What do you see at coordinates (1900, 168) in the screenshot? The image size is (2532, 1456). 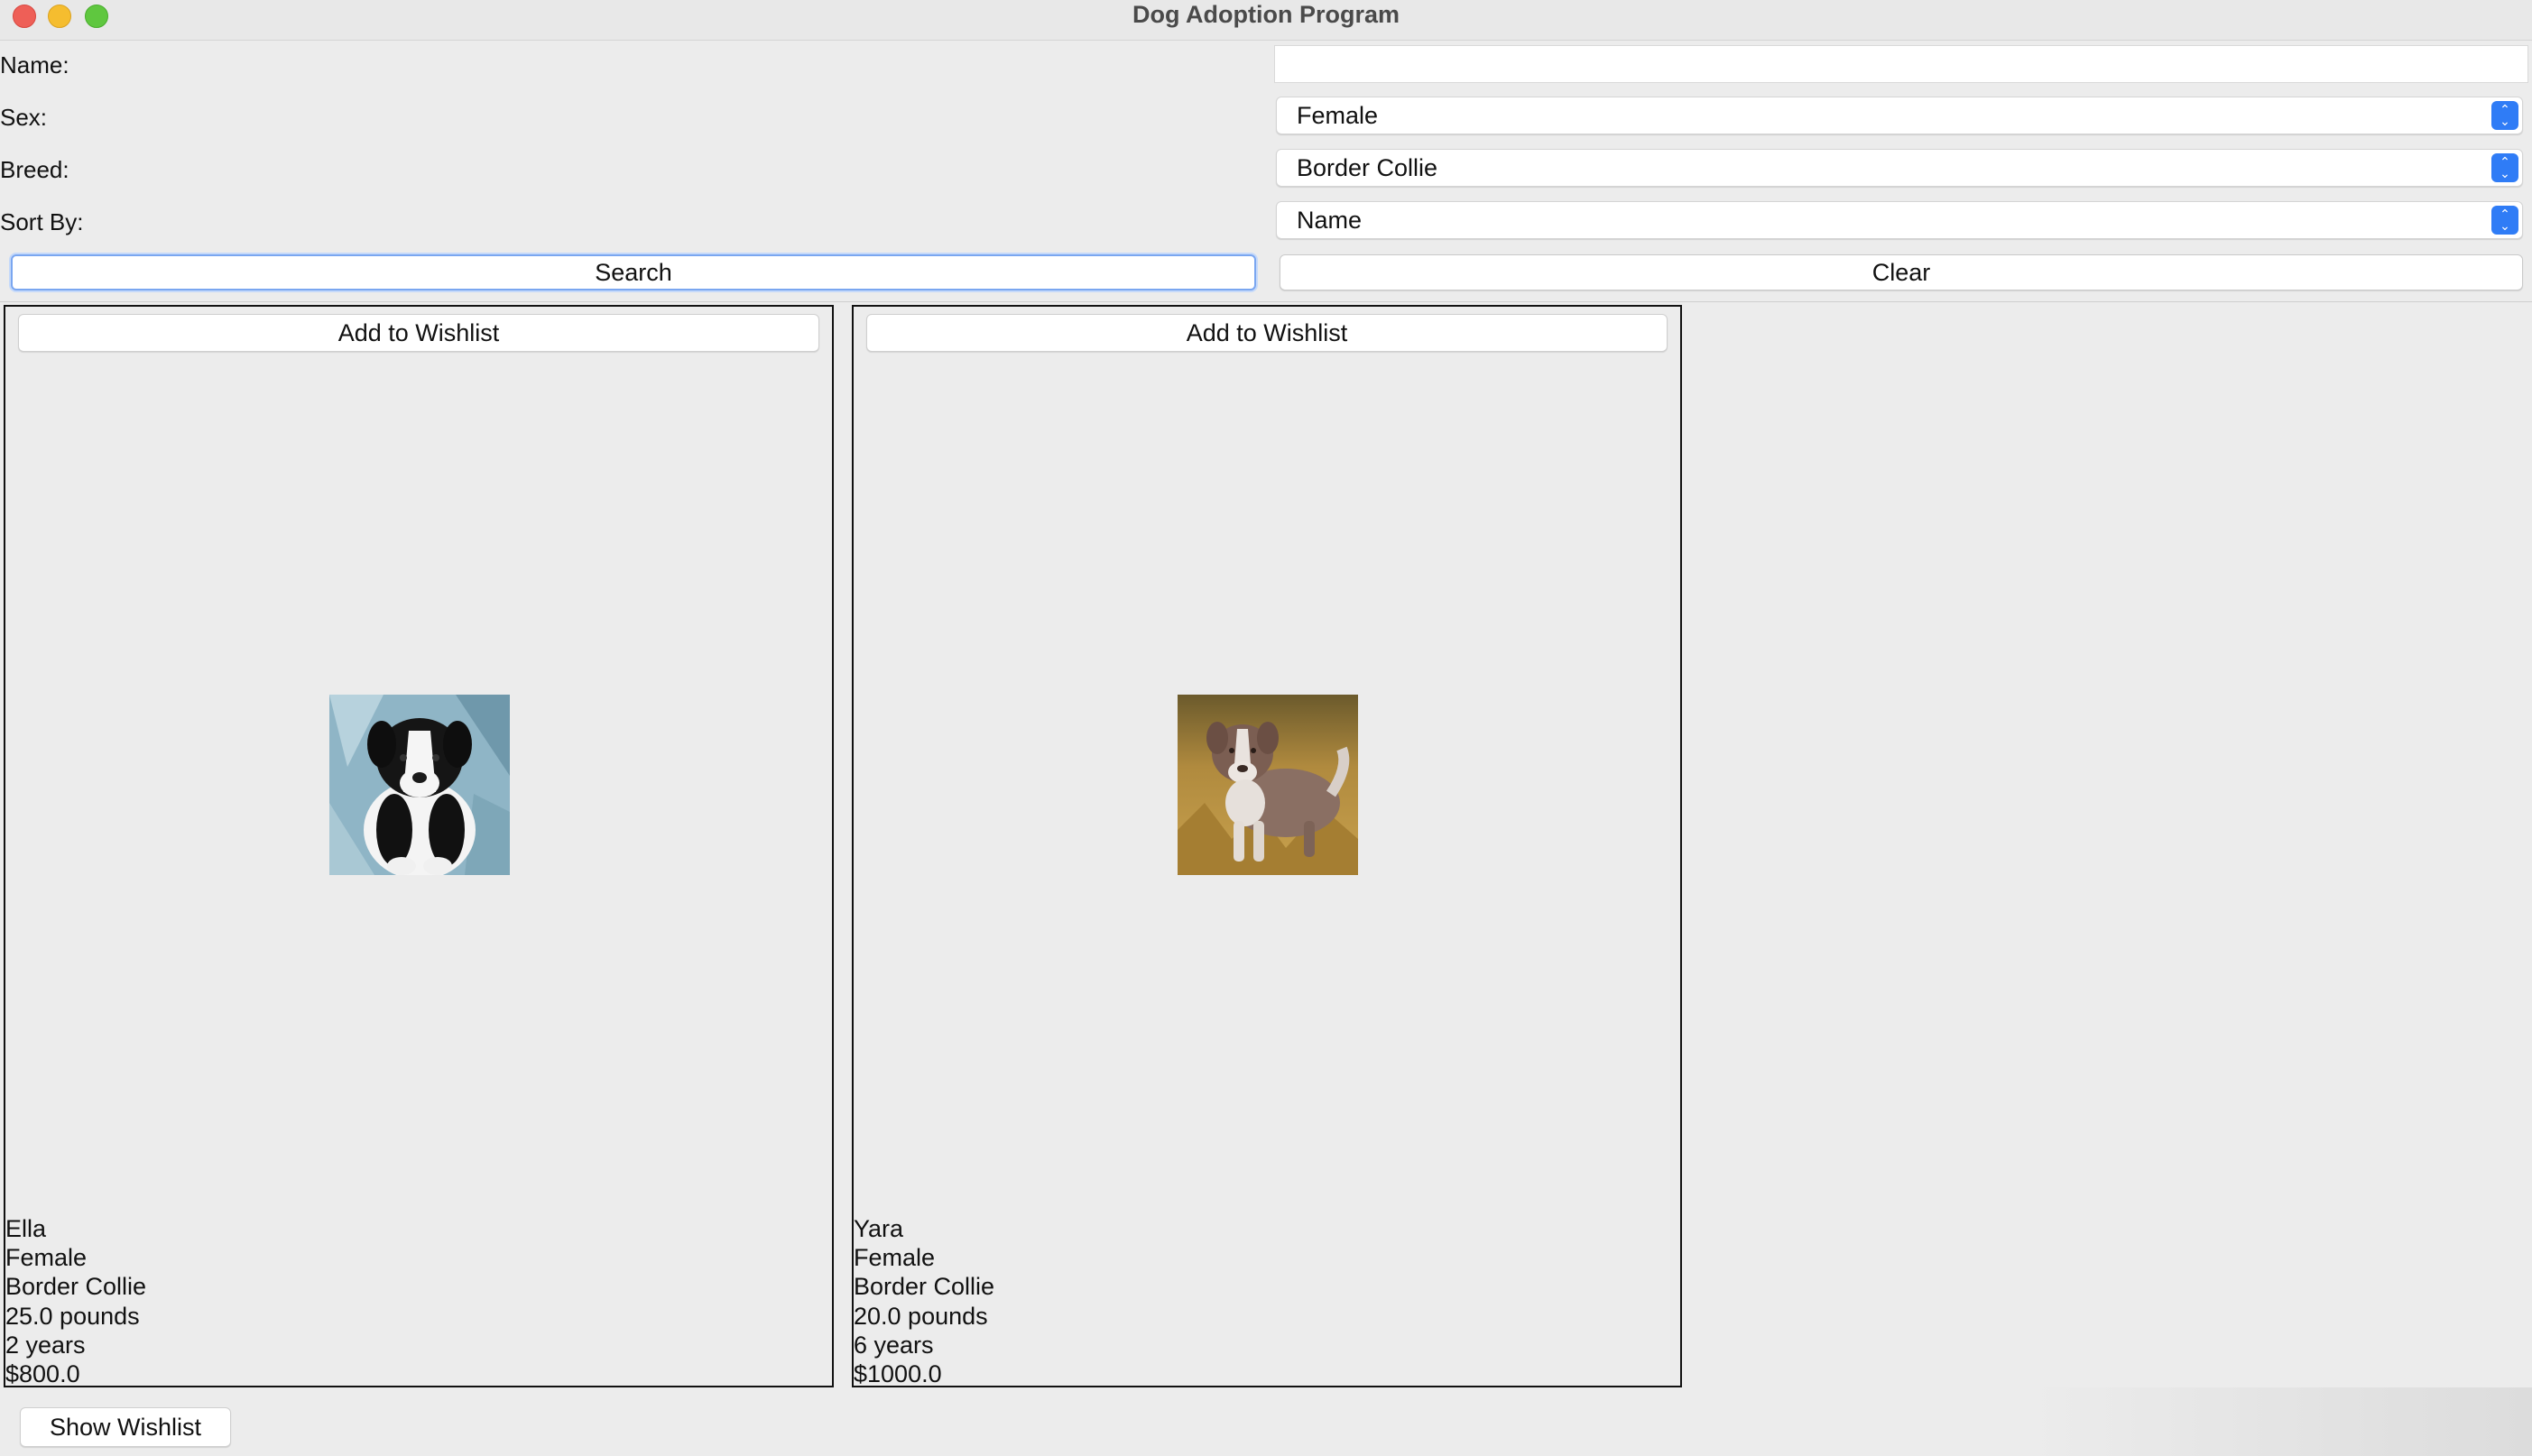 I see `breed-select: Border Collie ⌃ ⌄` at bounding box center [1900, 168].